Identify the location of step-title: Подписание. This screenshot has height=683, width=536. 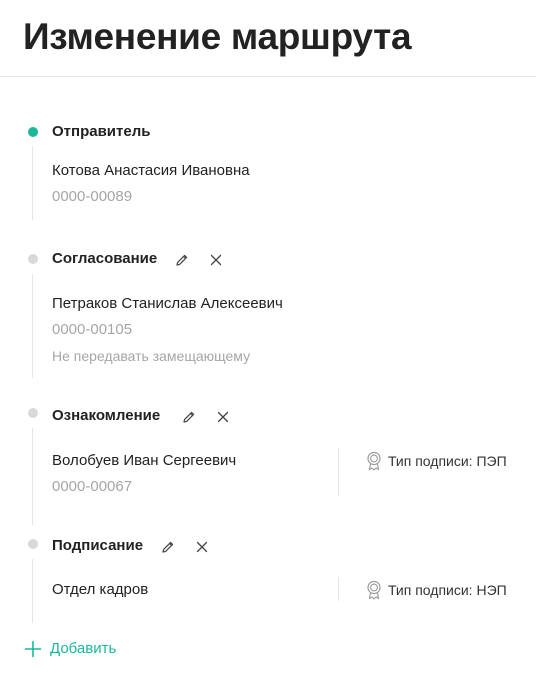
(98, 545).